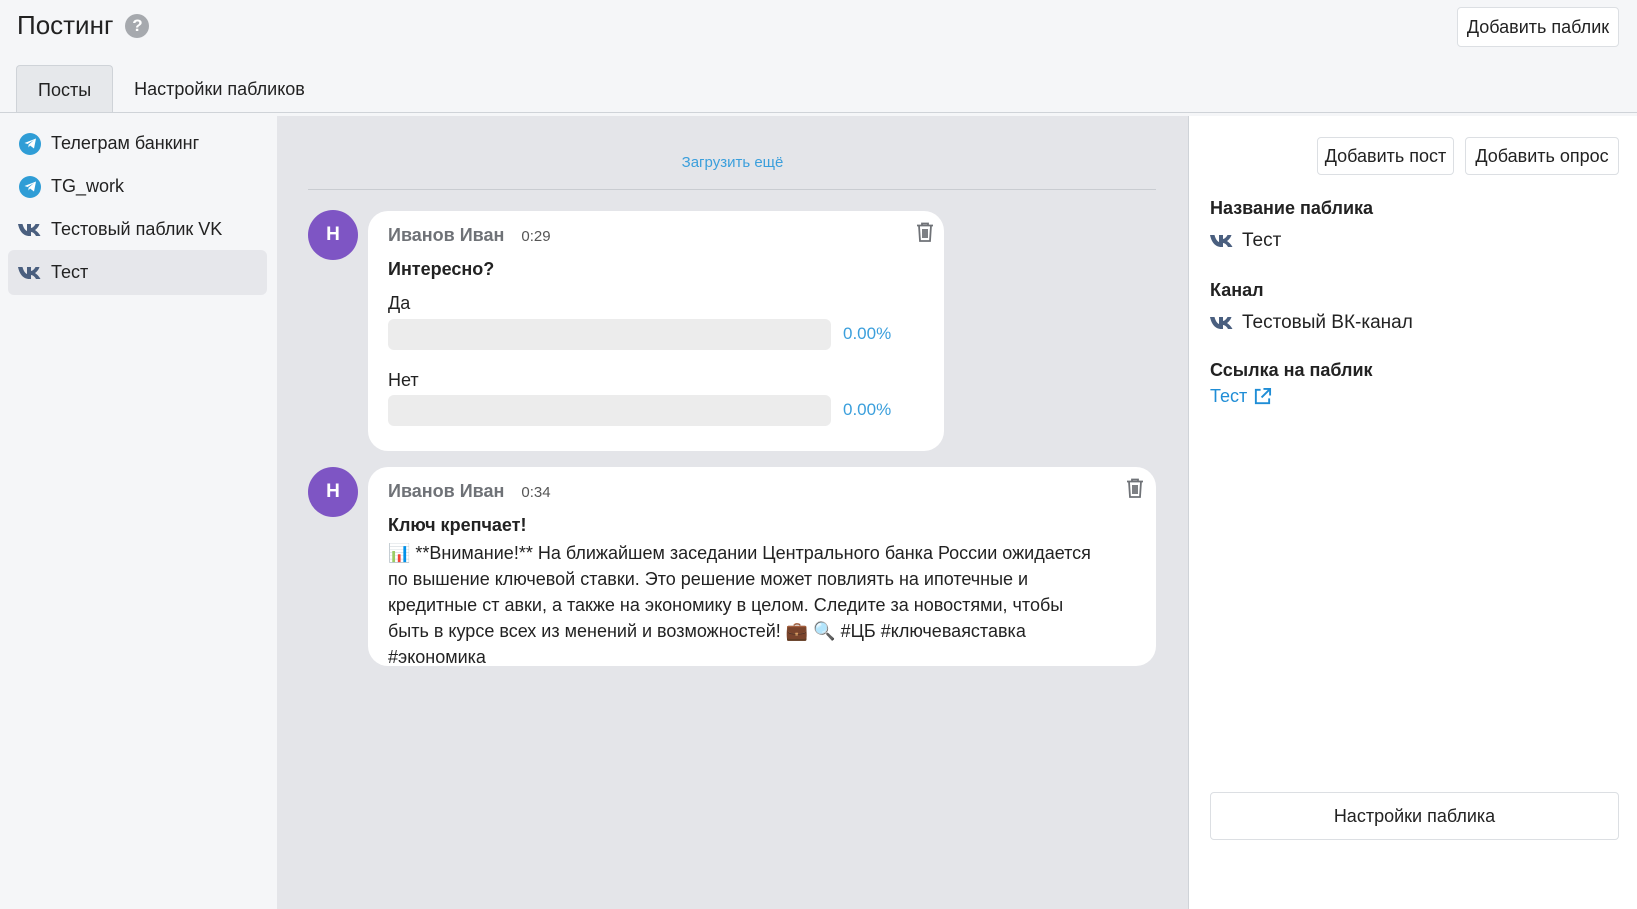 The height and width of the screenshot is (909, 1637). Describe the element at coordinates (732, 162) in the screenshot. I see `load-more-link: Загрузить ещё` at that location.